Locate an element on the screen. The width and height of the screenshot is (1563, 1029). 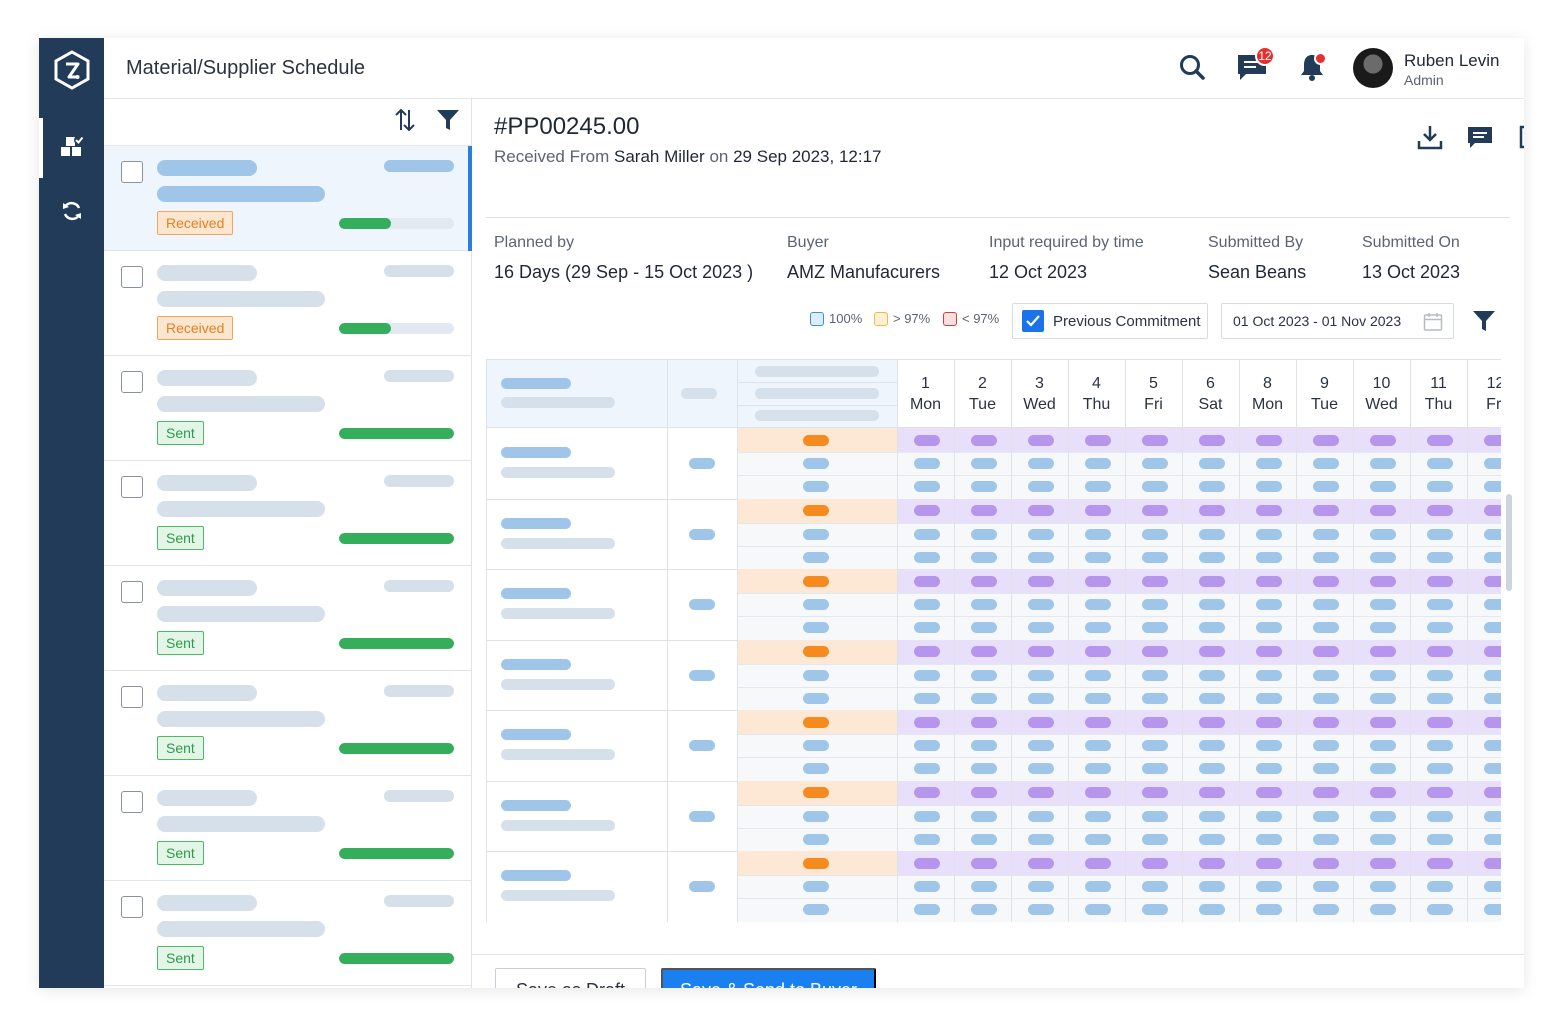
save-draft-button: Save as Draft is located at coordinates (570, 978).